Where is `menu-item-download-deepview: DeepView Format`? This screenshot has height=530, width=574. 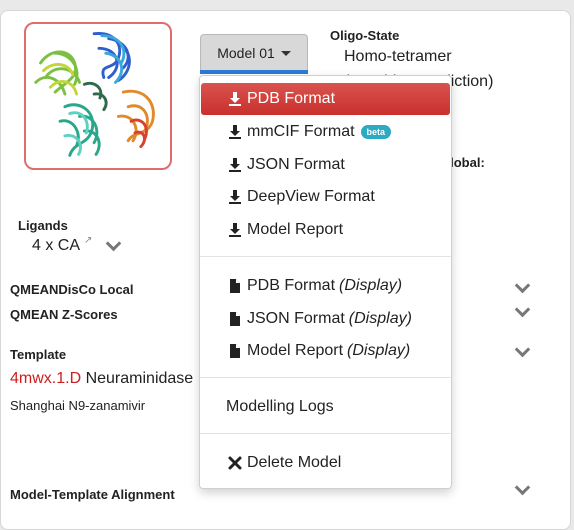 menu-item-download-deepview: DeepView Format is located at coordinates (325, 197).